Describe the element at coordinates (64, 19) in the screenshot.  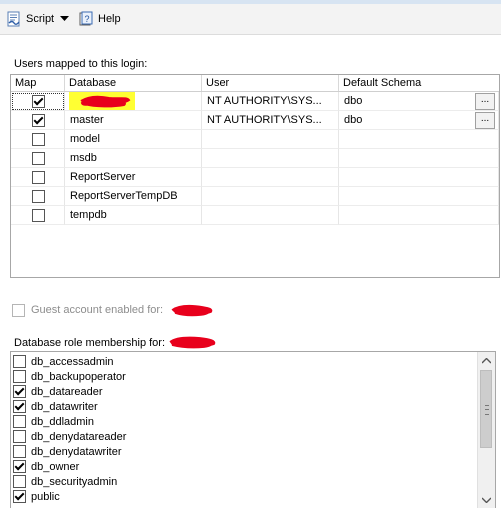
I see `script-dropdown-button` at that location.